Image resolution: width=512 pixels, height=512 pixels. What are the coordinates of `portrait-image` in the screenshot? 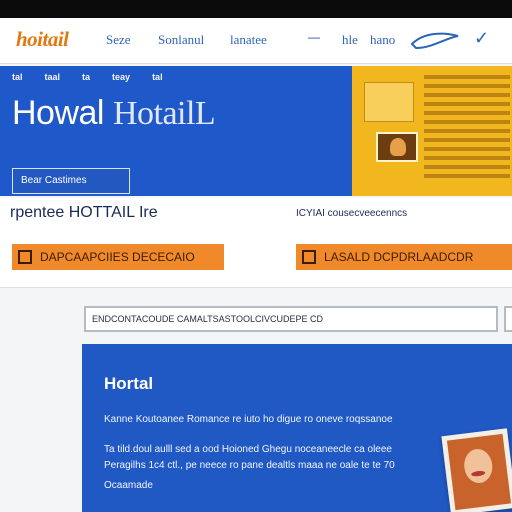 It's located at (479, 472).